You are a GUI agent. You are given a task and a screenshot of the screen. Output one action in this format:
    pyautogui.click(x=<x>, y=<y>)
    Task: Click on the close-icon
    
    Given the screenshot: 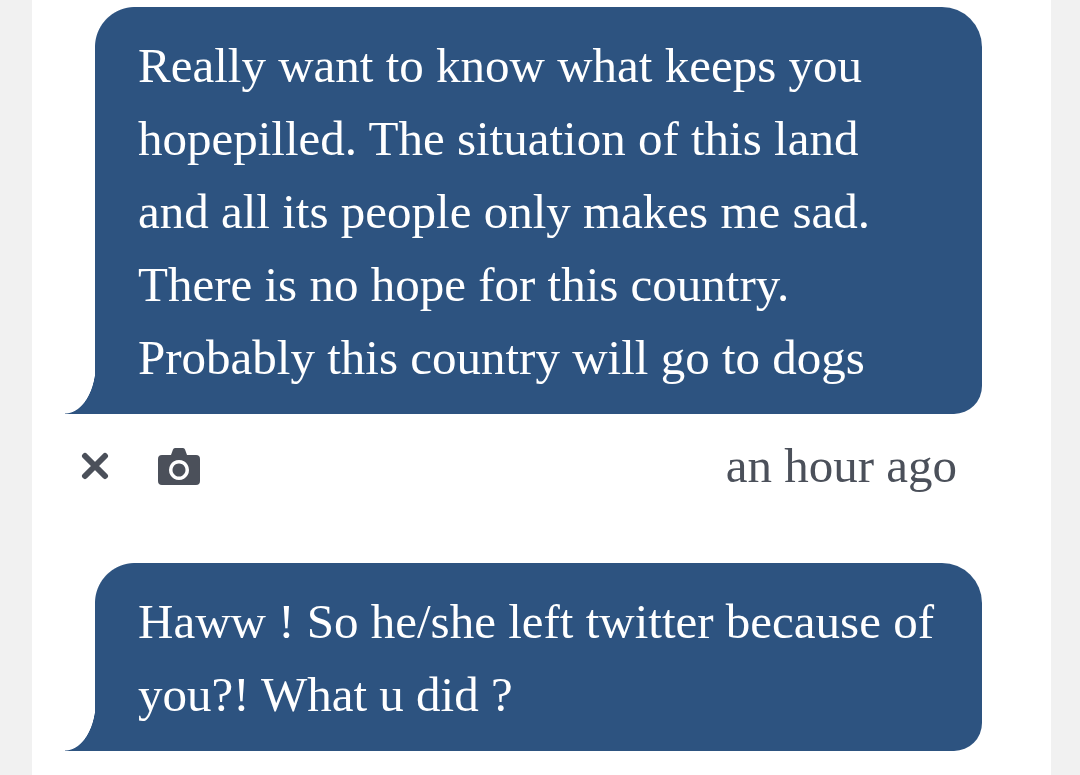 What is the action you would take?
    pyautogui.click(x=95, y=466)
    